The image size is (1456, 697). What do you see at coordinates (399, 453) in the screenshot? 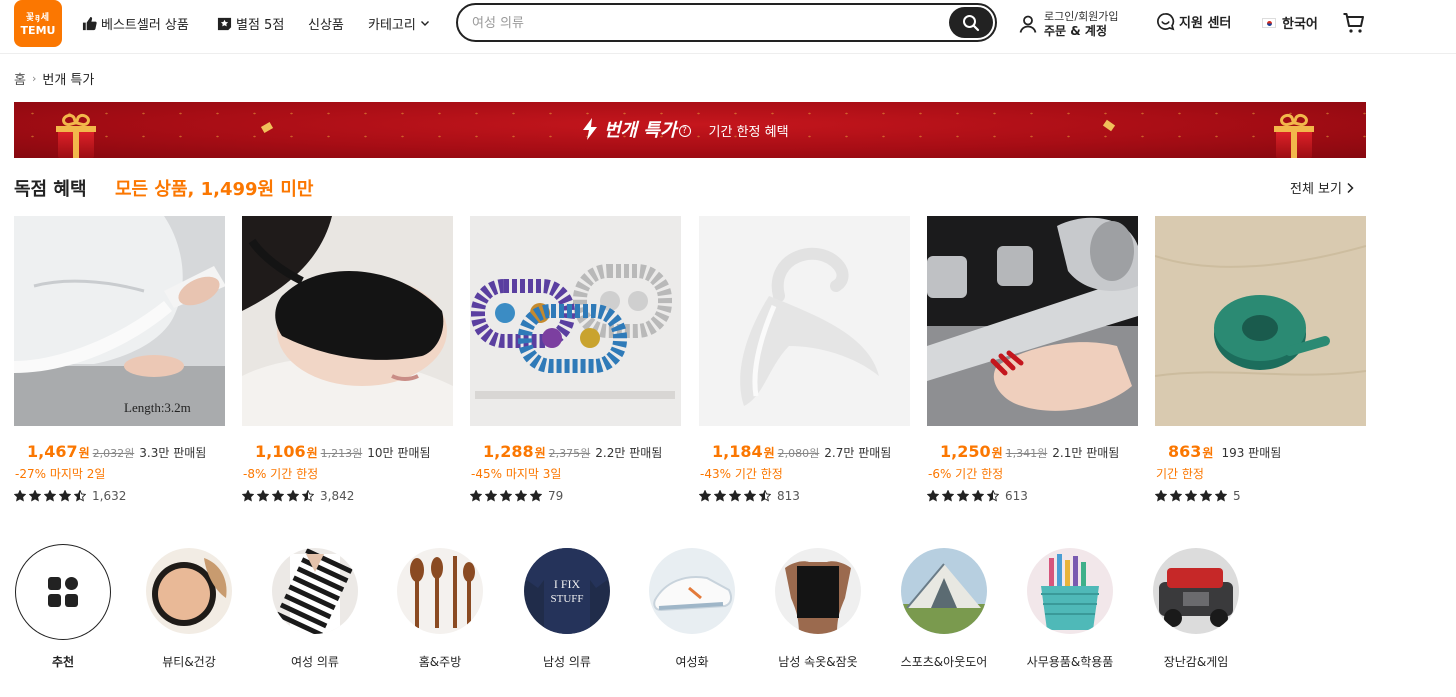
I see `sold-count: 10만 판매됨` at bounding box center [399, 453].